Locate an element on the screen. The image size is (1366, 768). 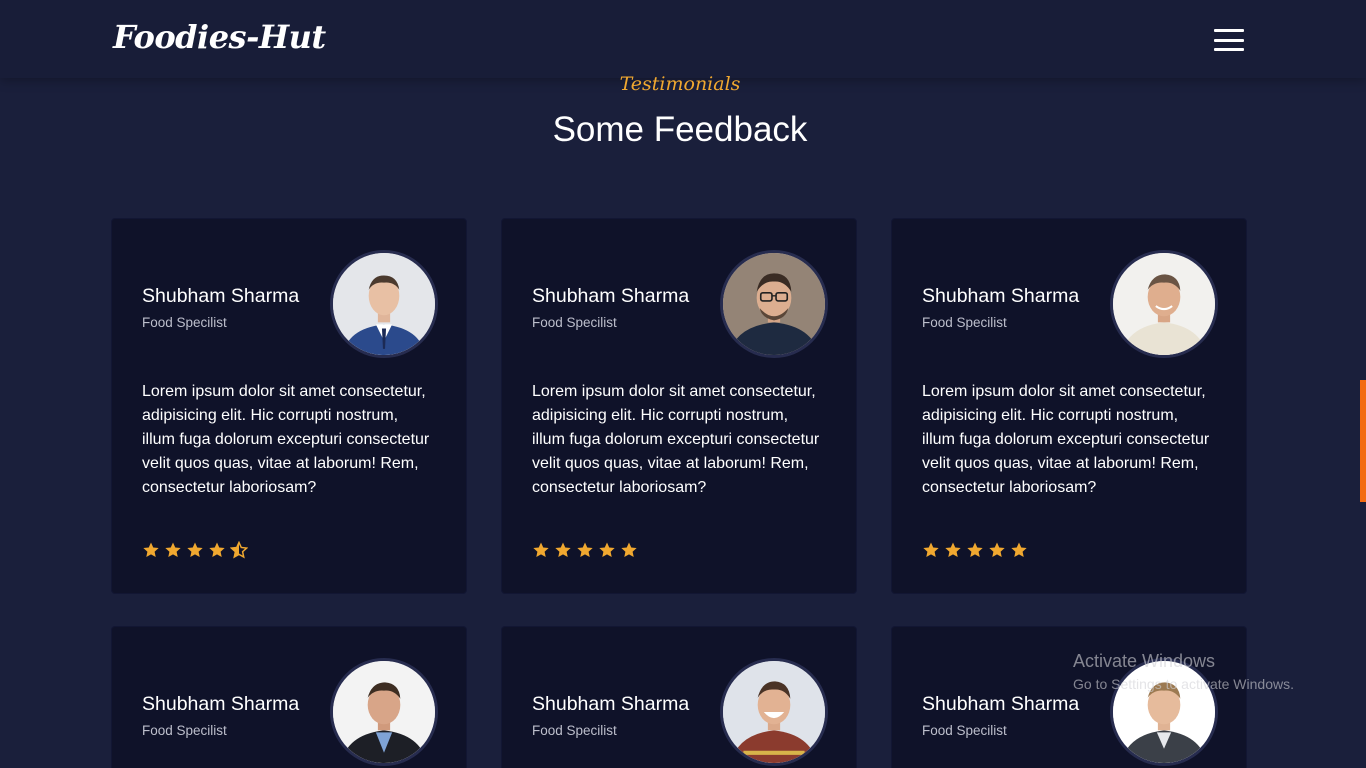
smiling-man-avatar is located at coordinates (1164, 304).